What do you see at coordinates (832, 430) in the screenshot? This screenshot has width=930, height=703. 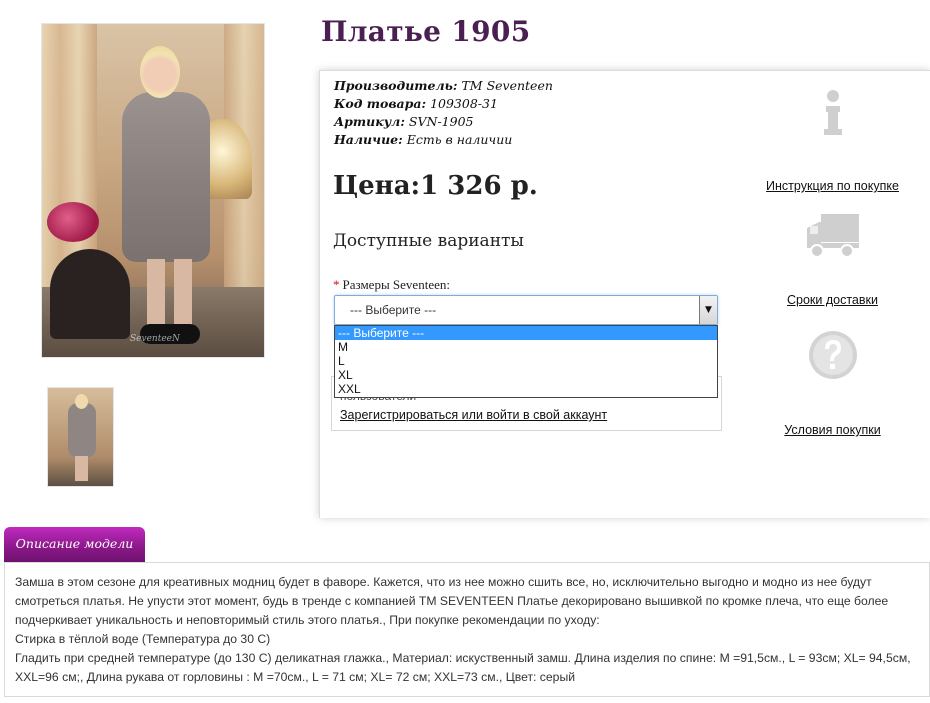 I see `terms-link: Условия покупки` at bounding box center [832, 430].